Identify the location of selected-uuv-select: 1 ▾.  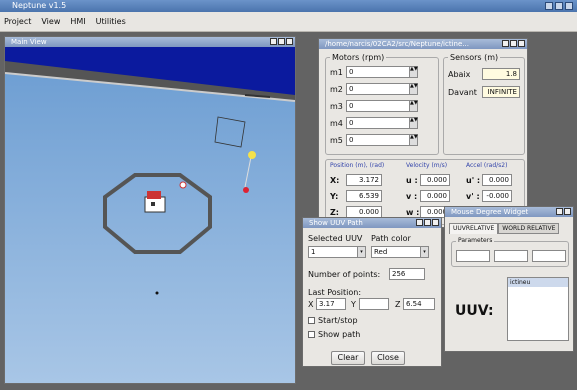
(337, 252).